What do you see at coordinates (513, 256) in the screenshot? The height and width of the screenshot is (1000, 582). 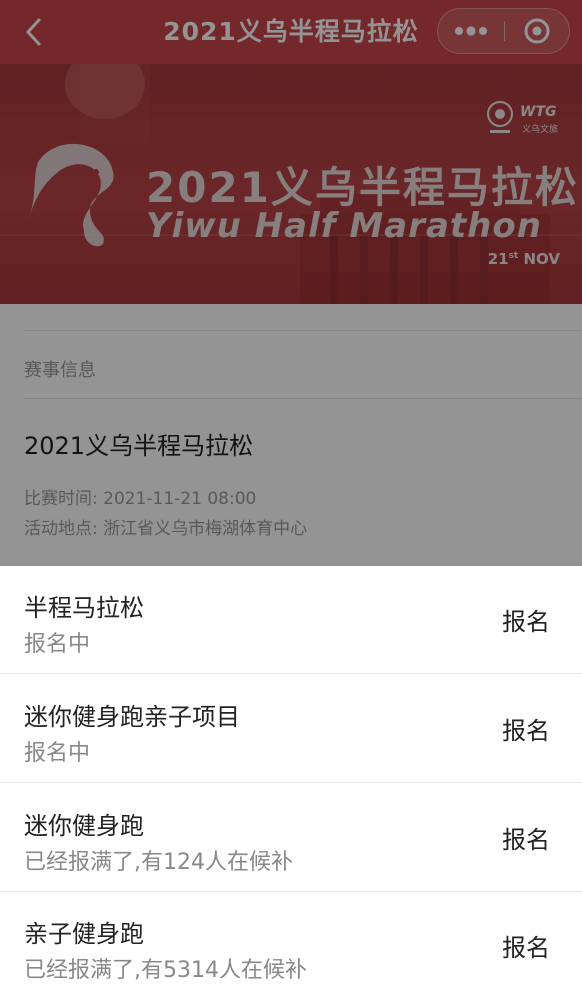 I see `date-suffix: st` at bounding box center [513, 256].